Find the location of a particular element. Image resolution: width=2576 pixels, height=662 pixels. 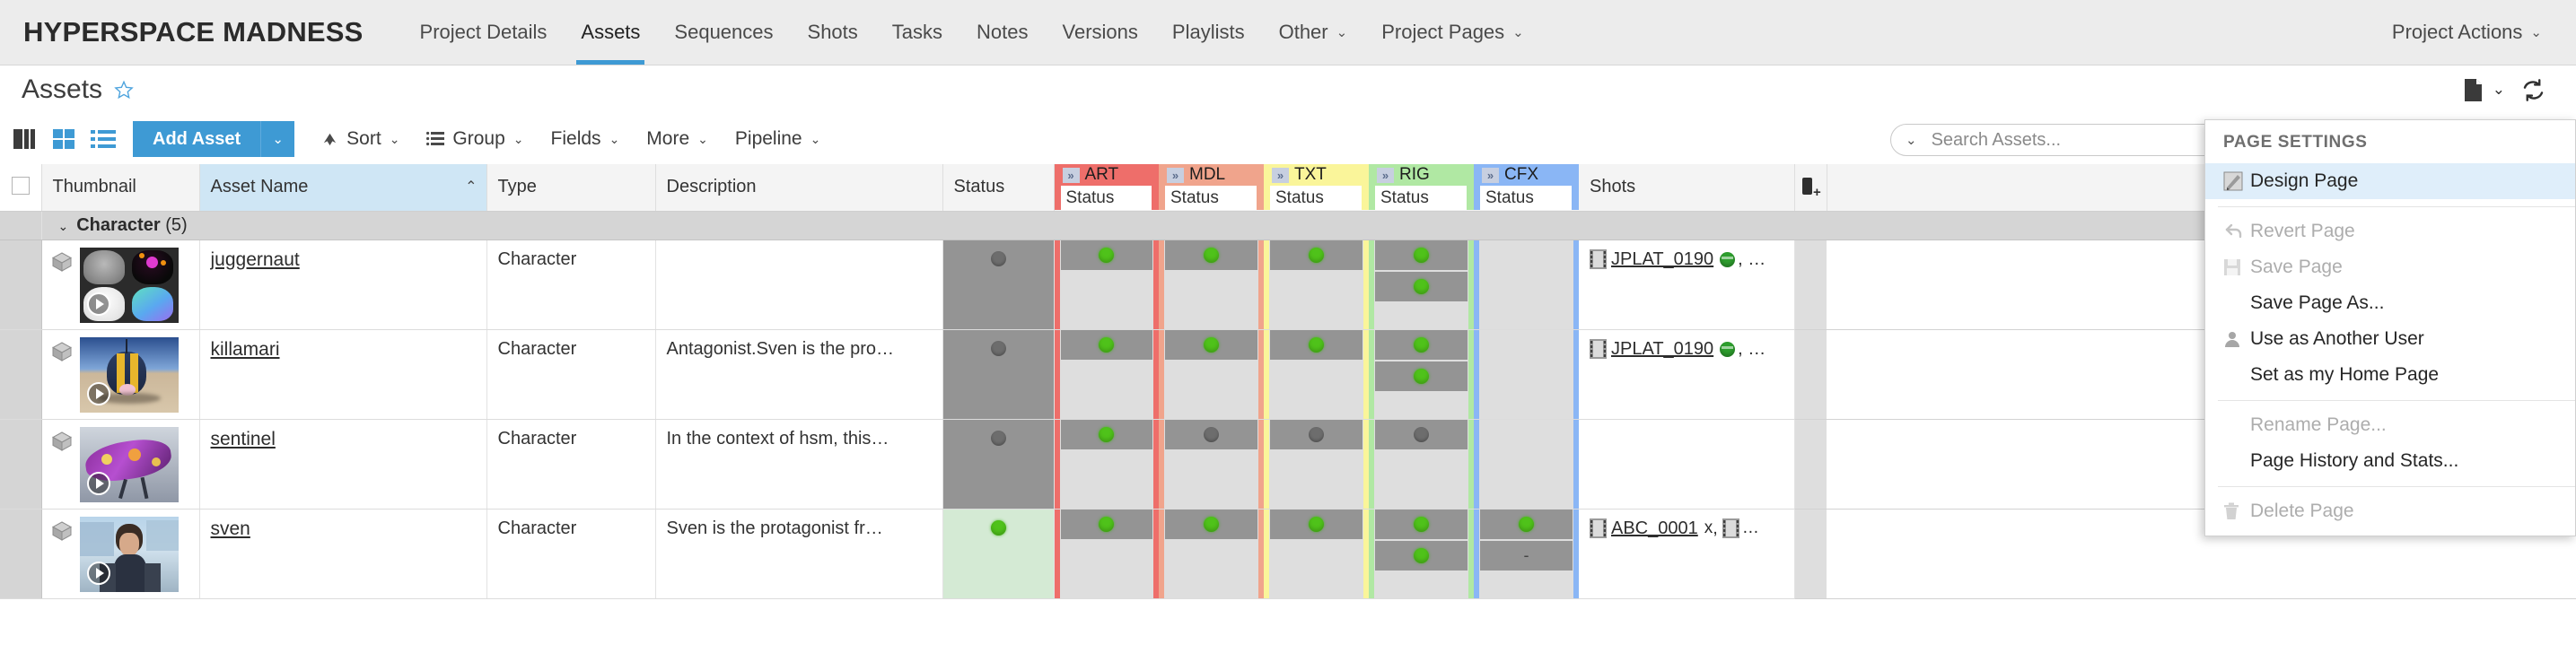

group-row-content: ⌄ Character (5) is located at coordinates (1308, 225).